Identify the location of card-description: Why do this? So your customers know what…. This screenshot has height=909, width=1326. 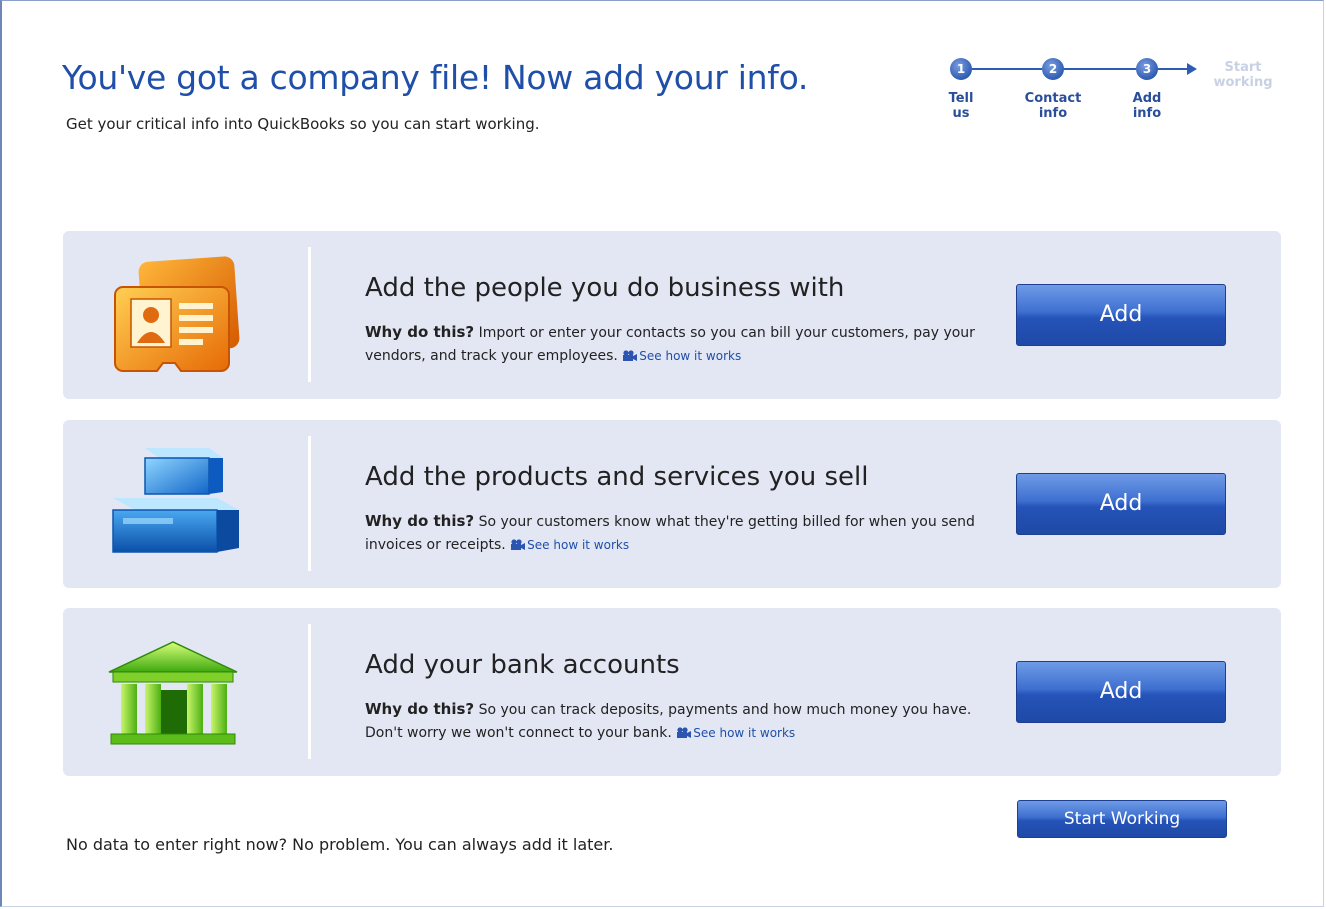
(685, 533).